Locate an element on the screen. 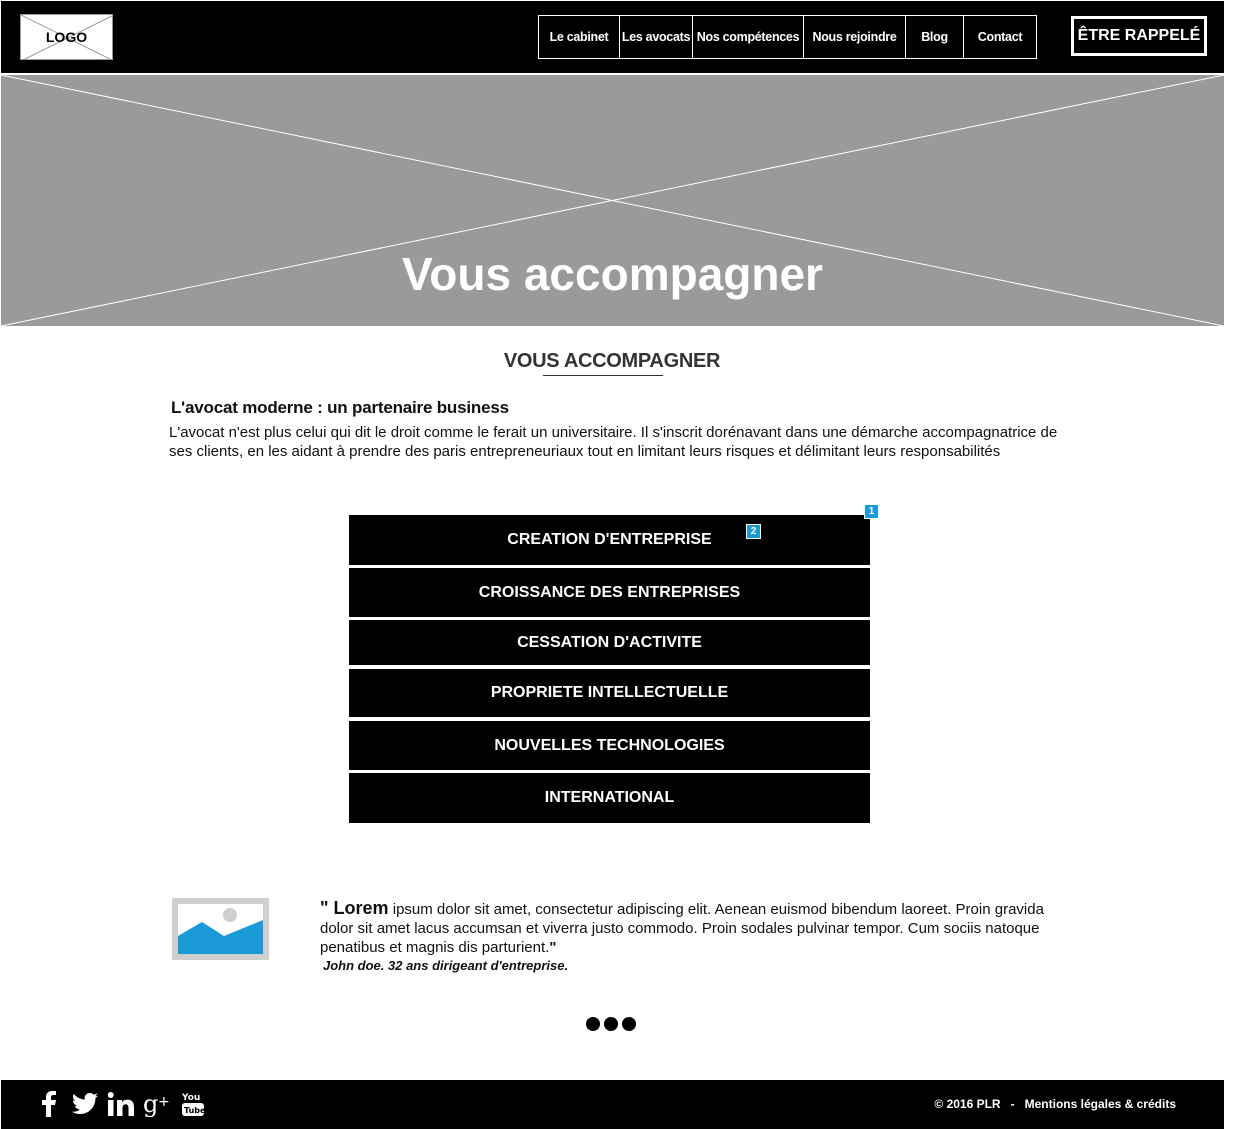 This screenshot has width=1238, height=1129. nav-item-nos-competences: Nos compétences is located at coordinates (748, 37).